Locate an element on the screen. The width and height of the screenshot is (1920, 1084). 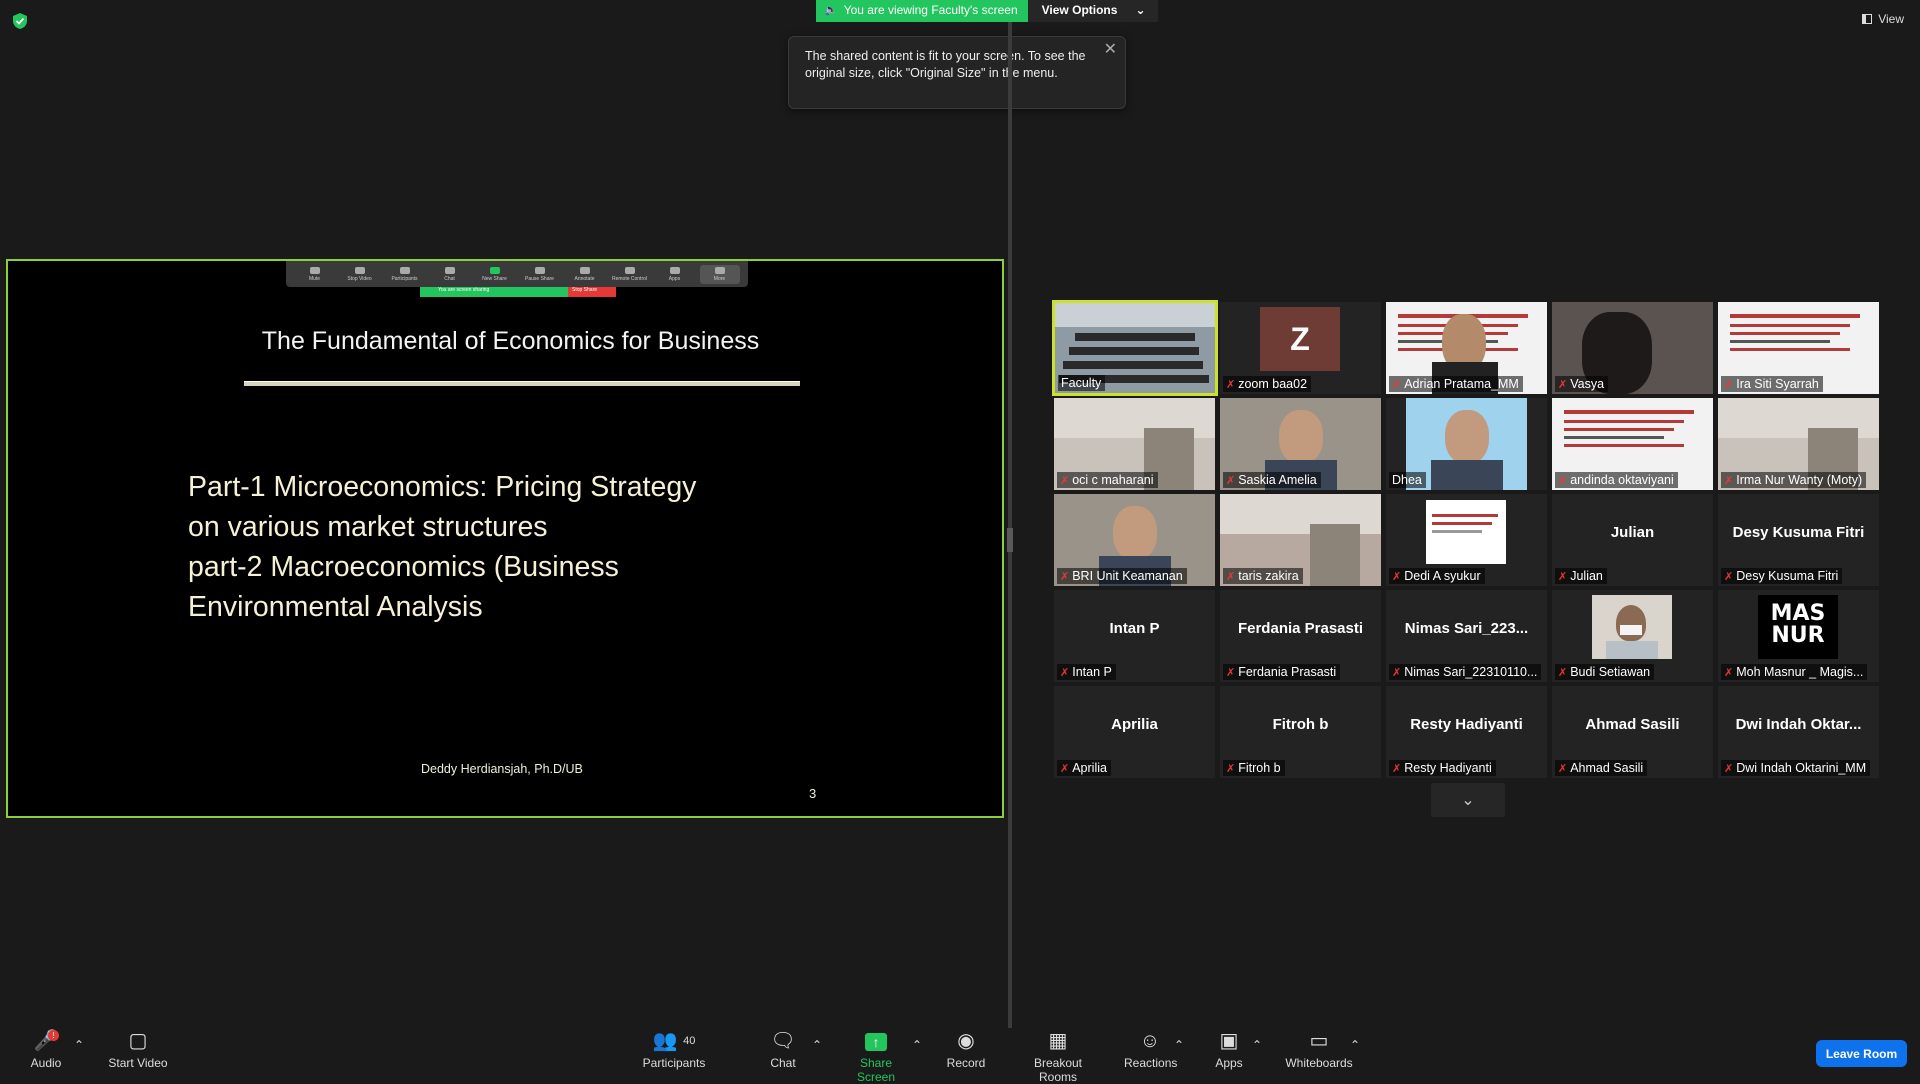
participants-icon: 👥 40 is located at coordinates (674, 1041).